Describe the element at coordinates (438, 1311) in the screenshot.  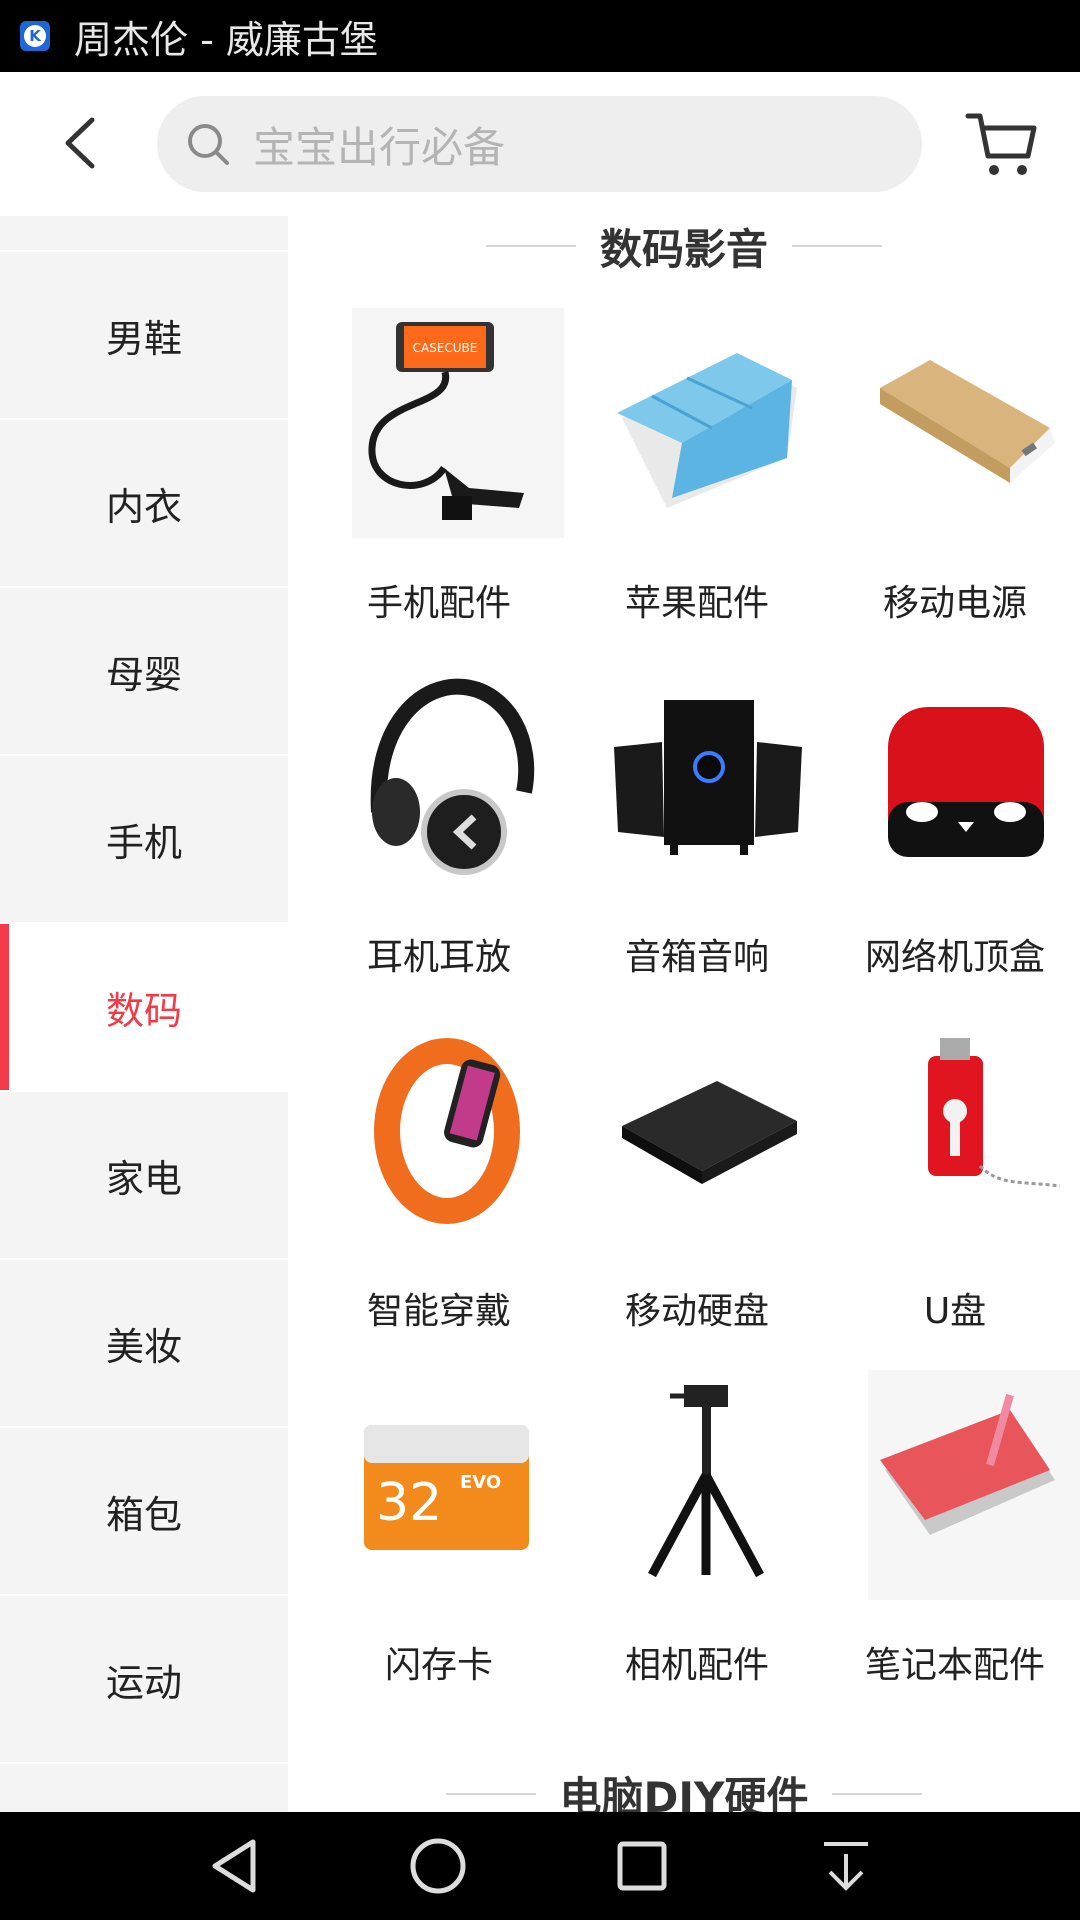
I see `subcategory-label: 智能穿戴` at that location.